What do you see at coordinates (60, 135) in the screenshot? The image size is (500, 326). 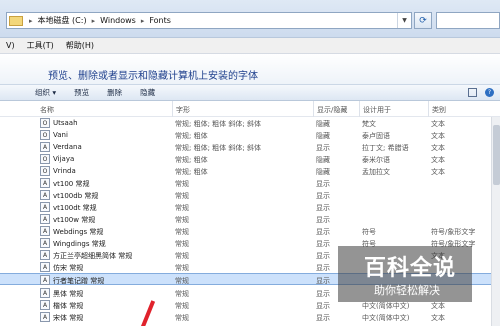 I see `font-name: Vani` at bounding box center [60, 135].